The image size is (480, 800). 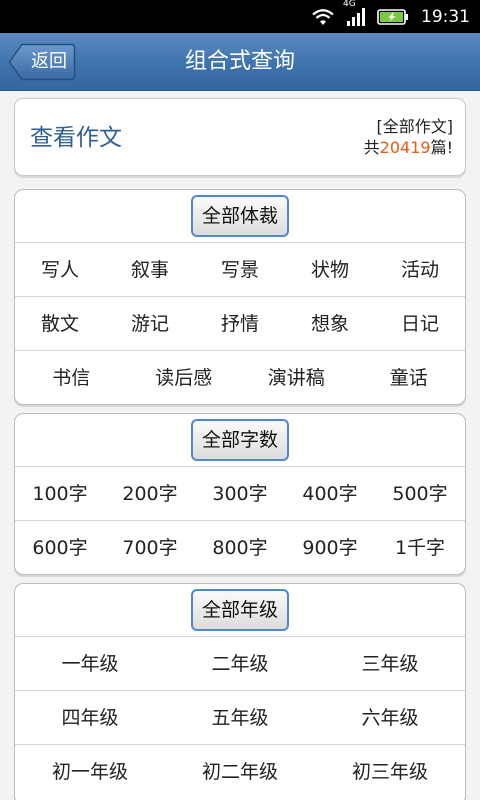 I want to click on option-item: 读后感, so click(x=184, y=377).